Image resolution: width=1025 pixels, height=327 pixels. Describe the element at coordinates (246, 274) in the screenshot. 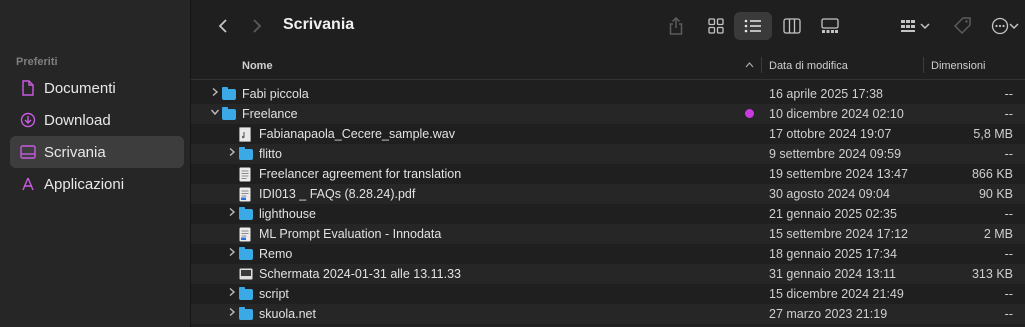

I see `image-file-icon` at that location.